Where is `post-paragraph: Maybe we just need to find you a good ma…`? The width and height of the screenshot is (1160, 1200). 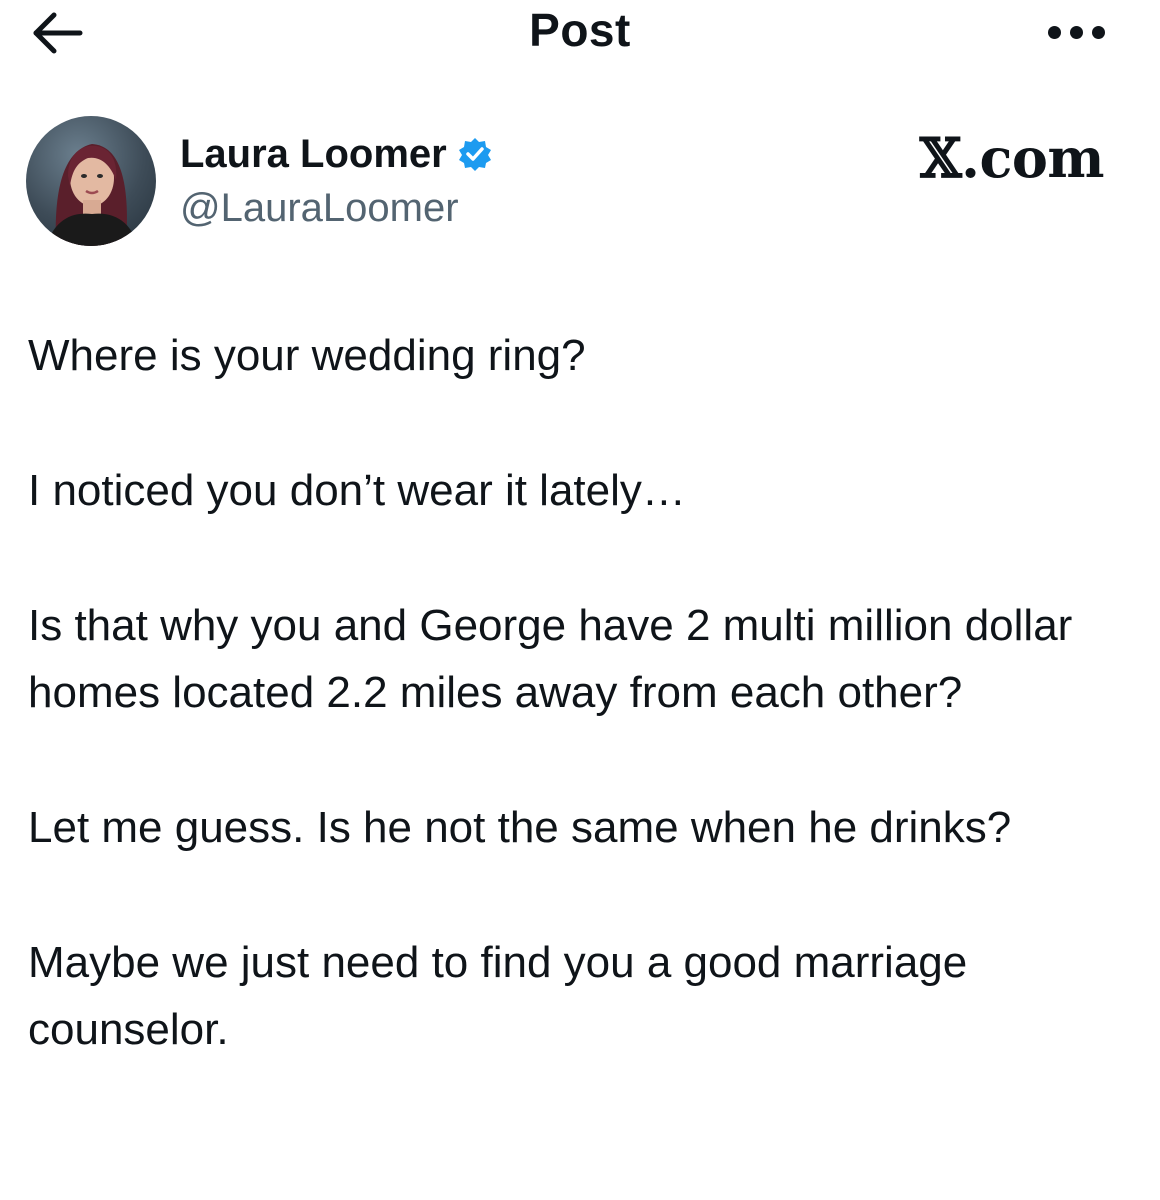
post-paragraph: Maybe we just need to find you a good ma… is located at coordinates (498, 996).